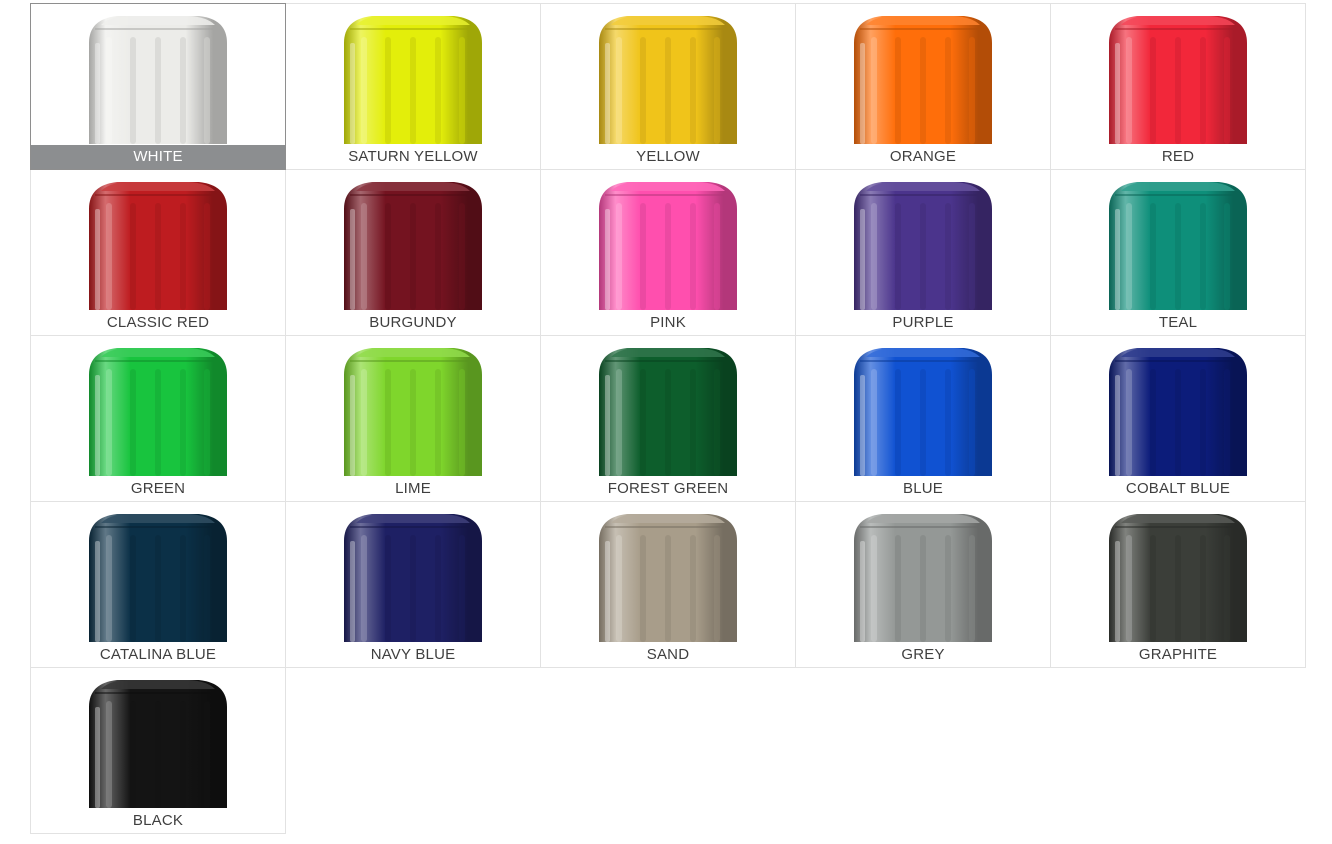 Image resolution: width=1332 pixels, height=844 pixels. I want to click on color-swatch: TEAL, so click(1178, 252).